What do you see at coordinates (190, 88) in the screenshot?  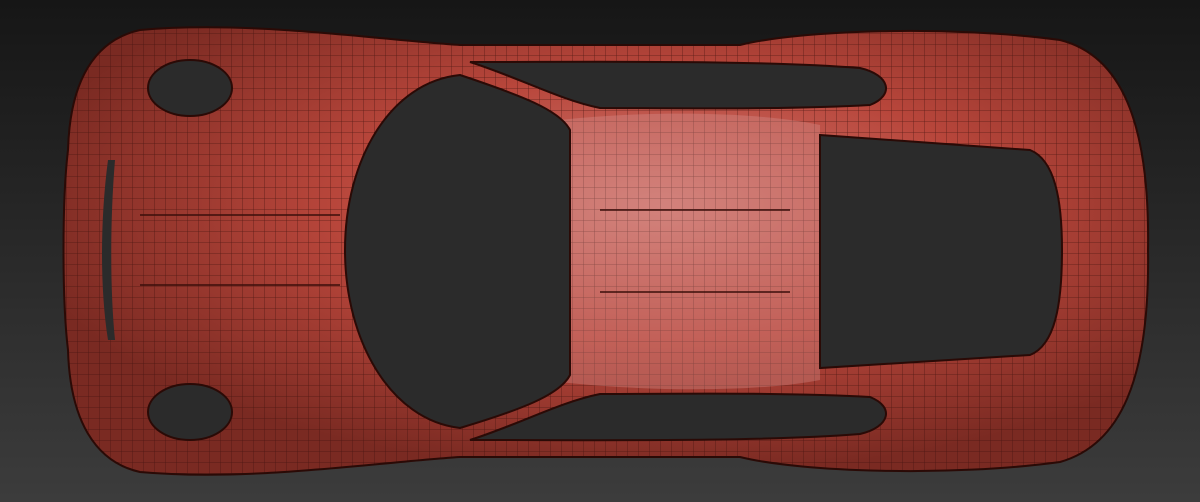 I see `headlight-top` at bounding box center [190, 88].